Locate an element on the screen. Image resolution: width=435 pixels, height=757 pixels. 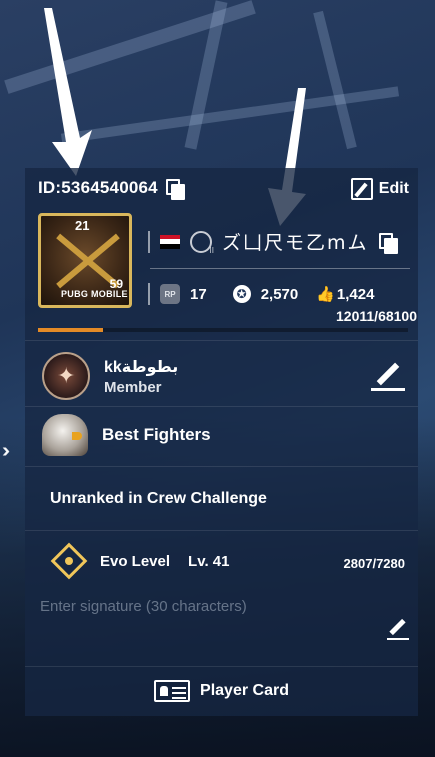
clan-name: kkبطوطة is located at coordinates (141, 367).